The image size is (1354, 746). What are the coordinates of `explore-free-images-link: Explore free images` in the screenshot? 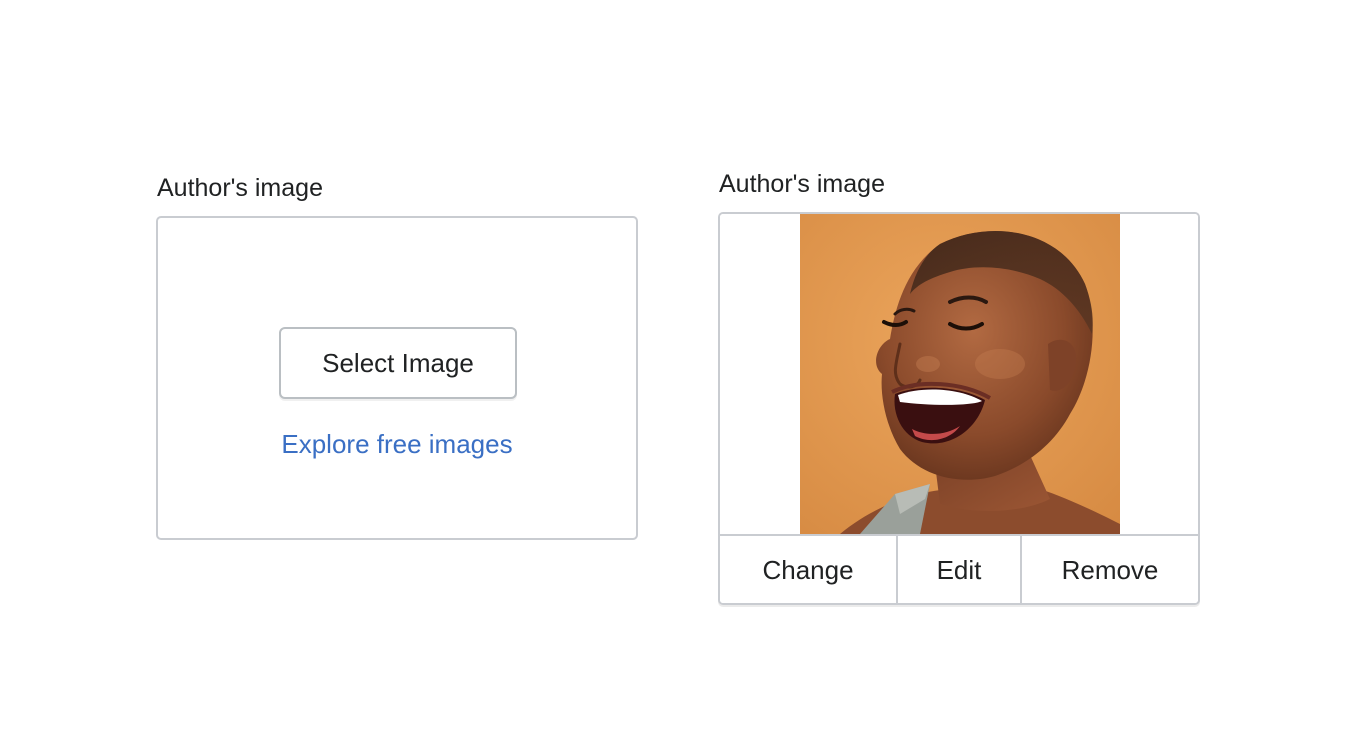 It's located at (397, 444).